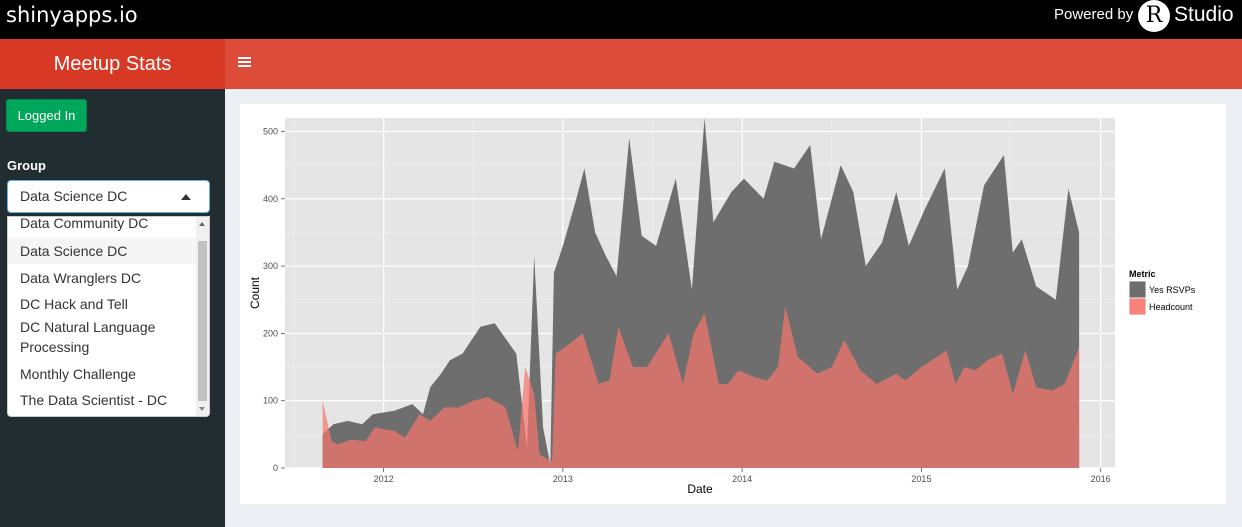  Describe the element at coordinates (55, 347) in the screenshot. I see `option-label-line-2: Processing` at that location.